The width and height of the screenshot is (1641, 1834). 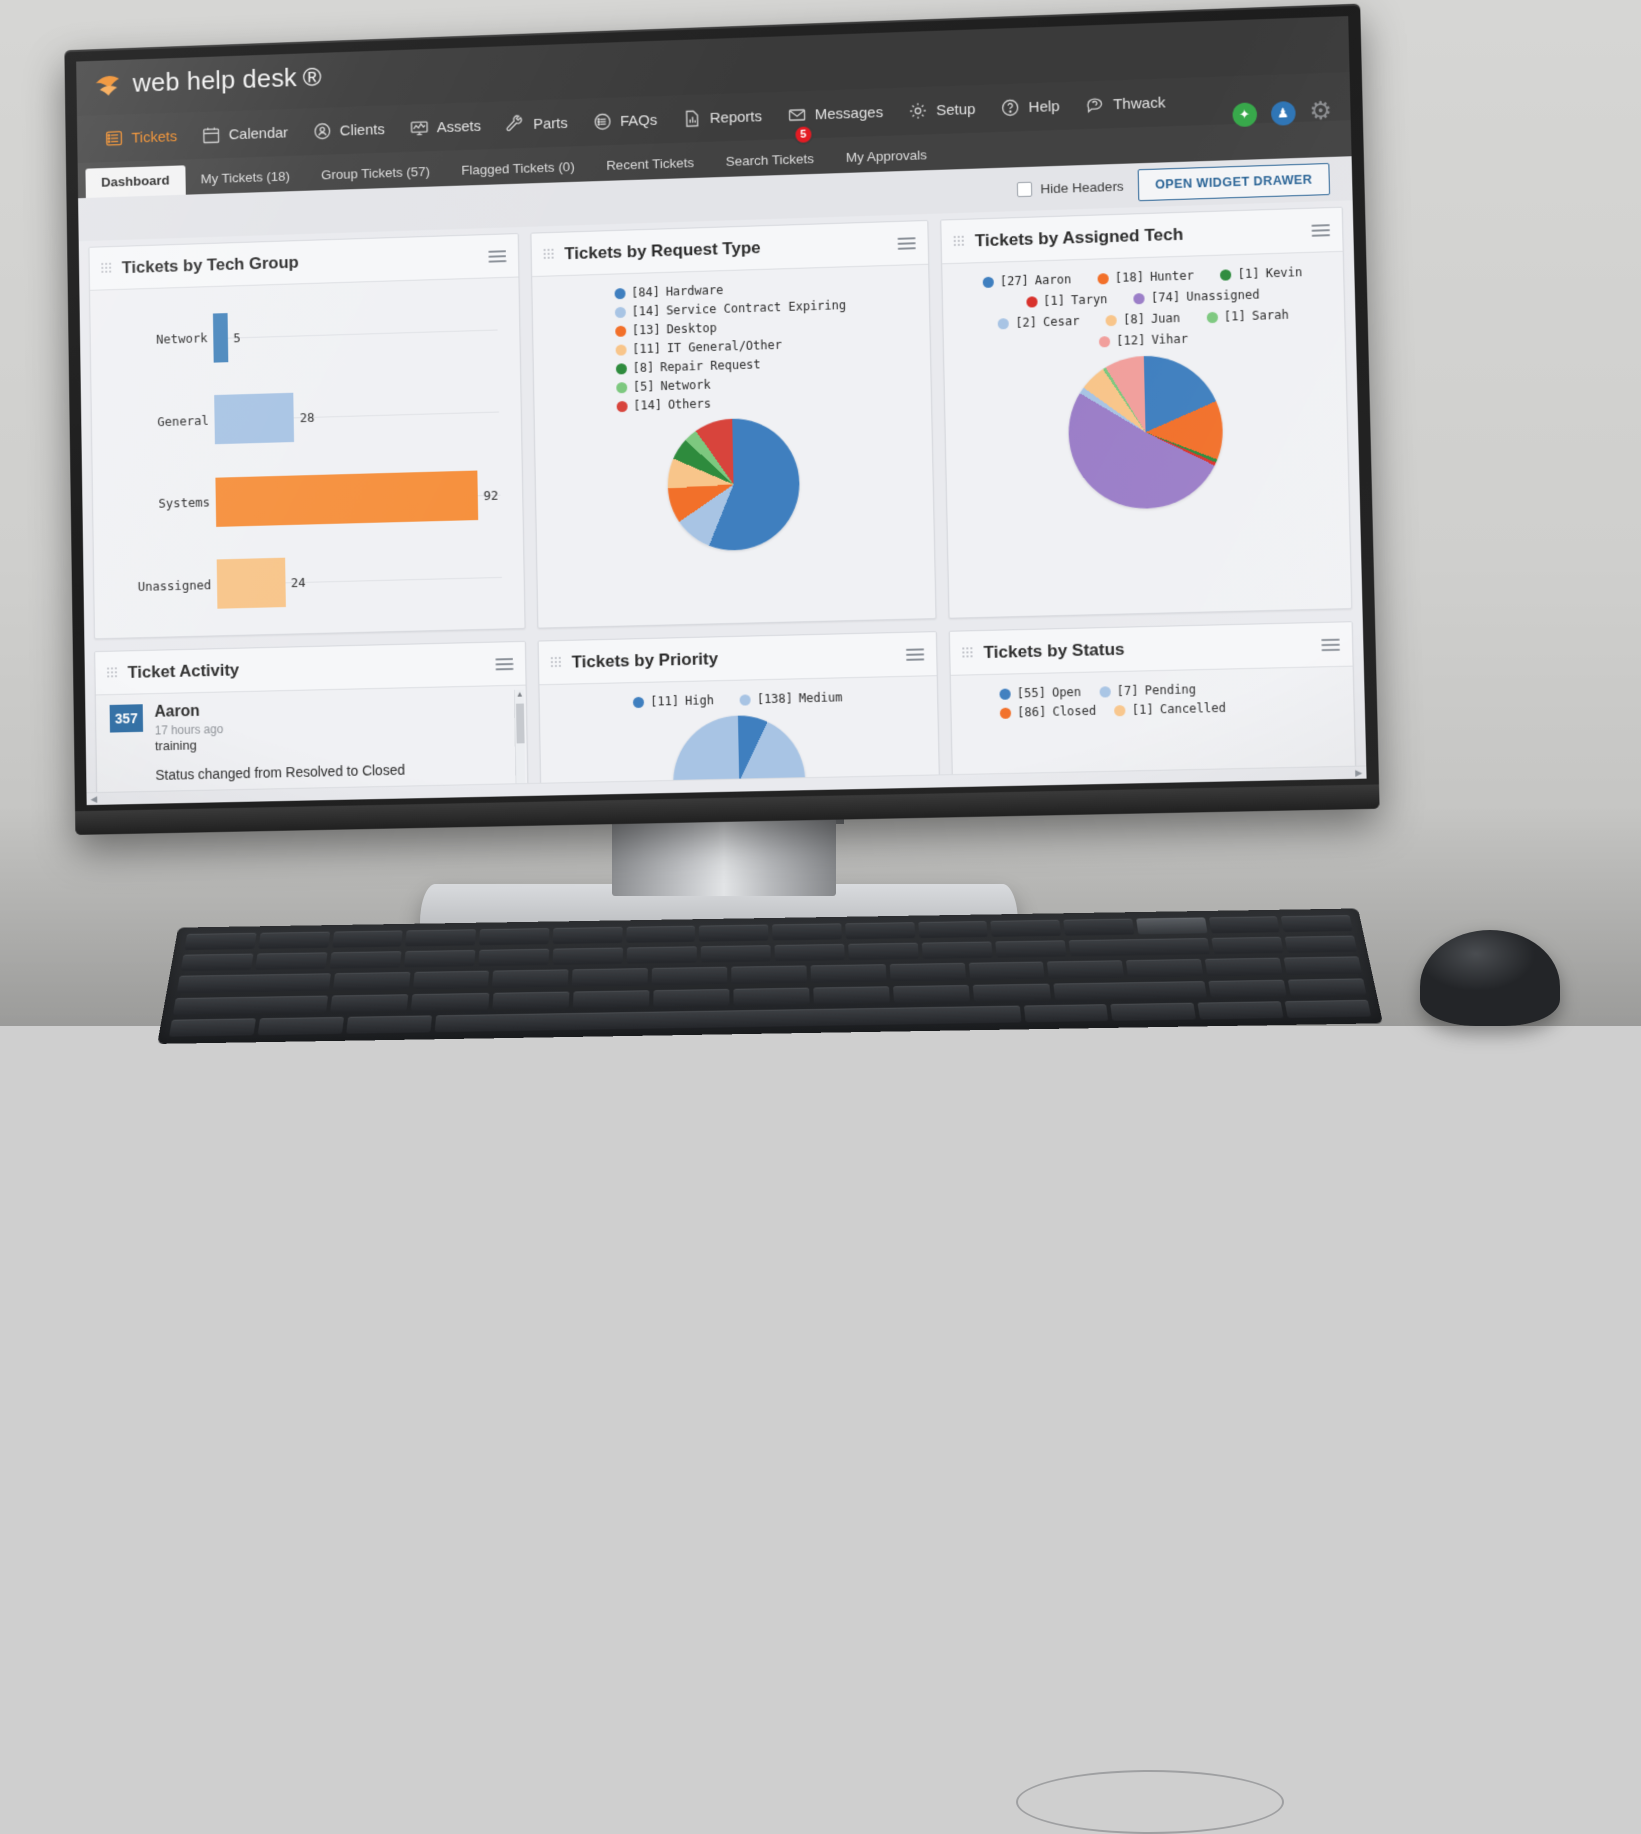 I want to click on legend-item: [8]Juan, so click(x=1143, y=319).